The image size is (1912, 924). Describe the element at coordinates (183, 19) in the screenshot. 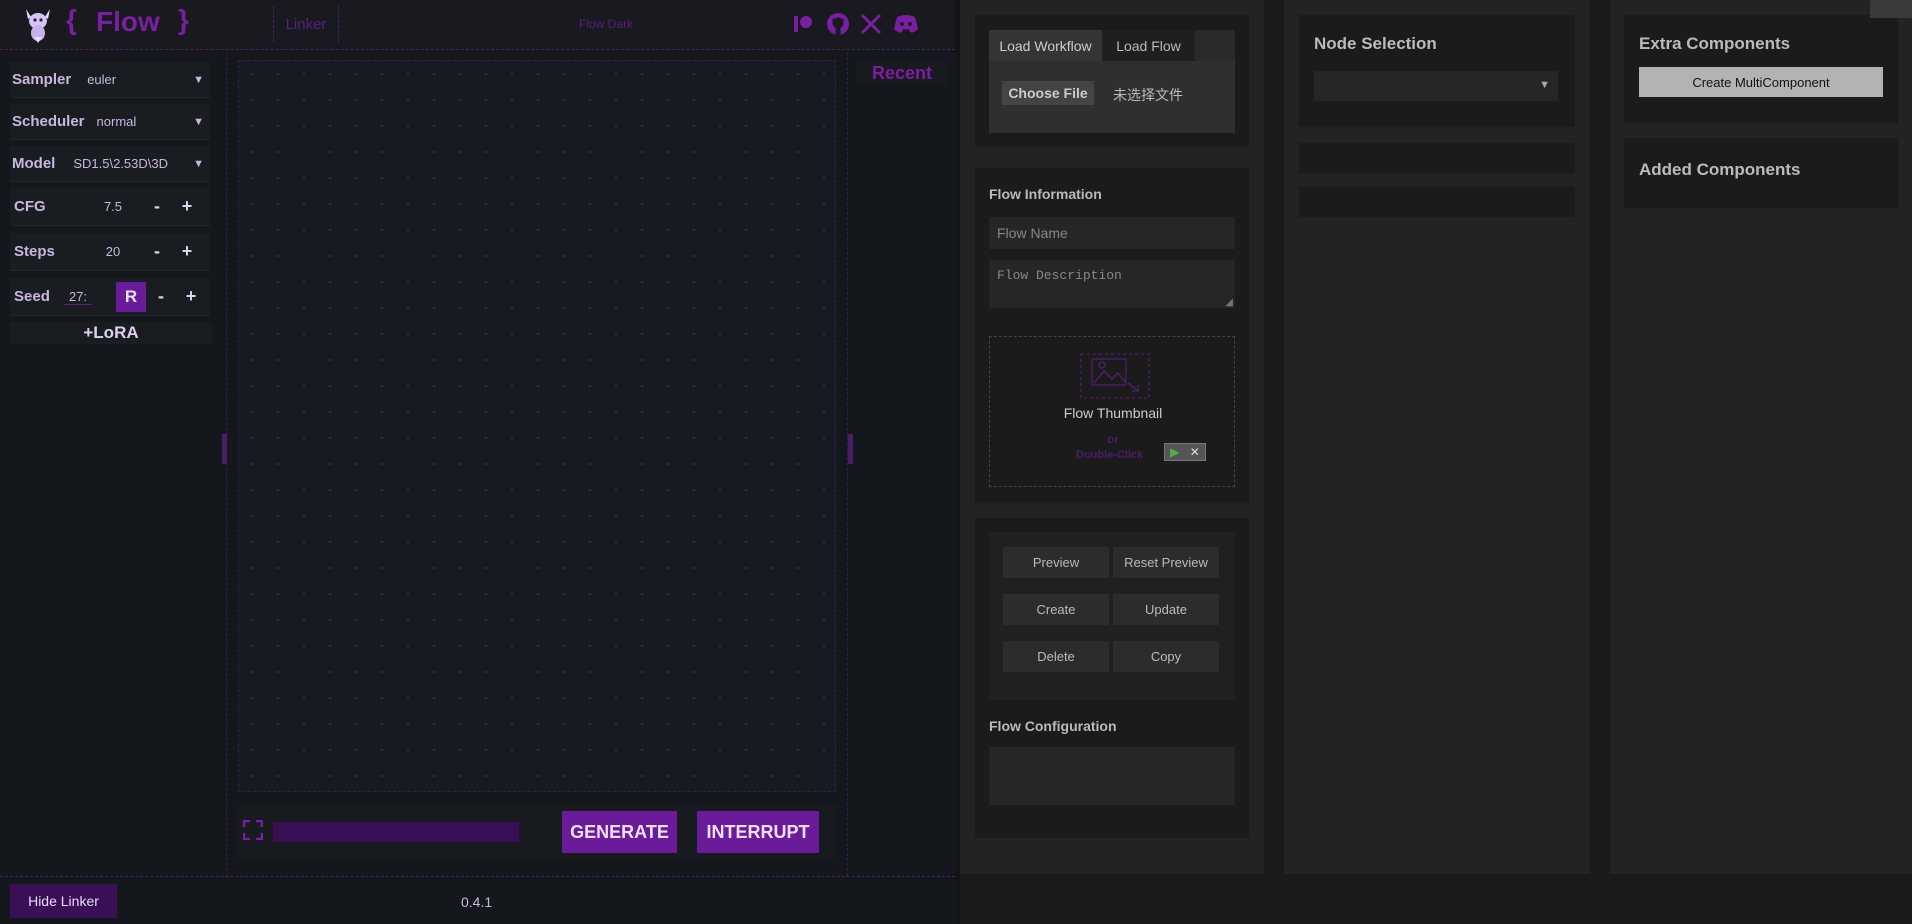

I see `logo-close-brace: }` at that location.